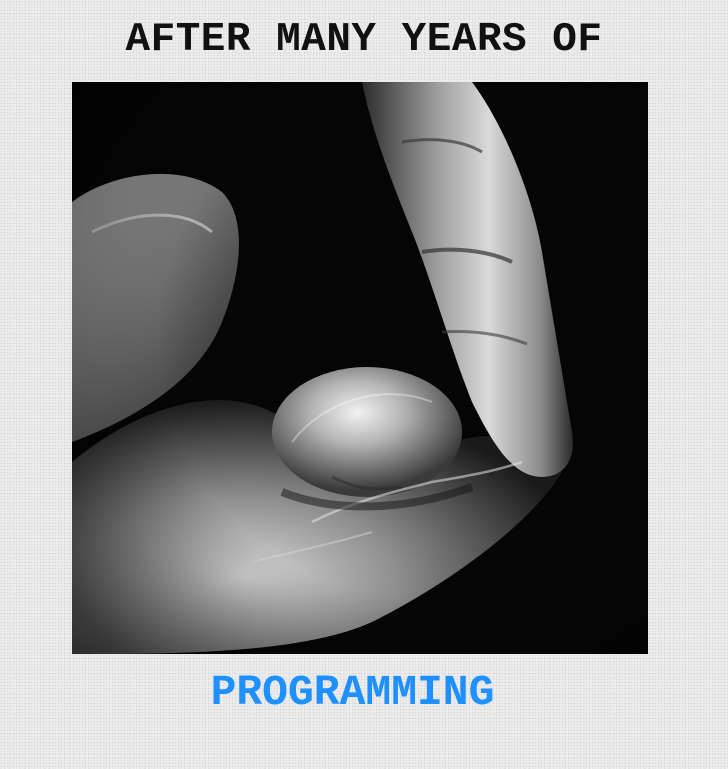  I want to click on bottom-caption: PROGRAMMING, so click(352, 692).